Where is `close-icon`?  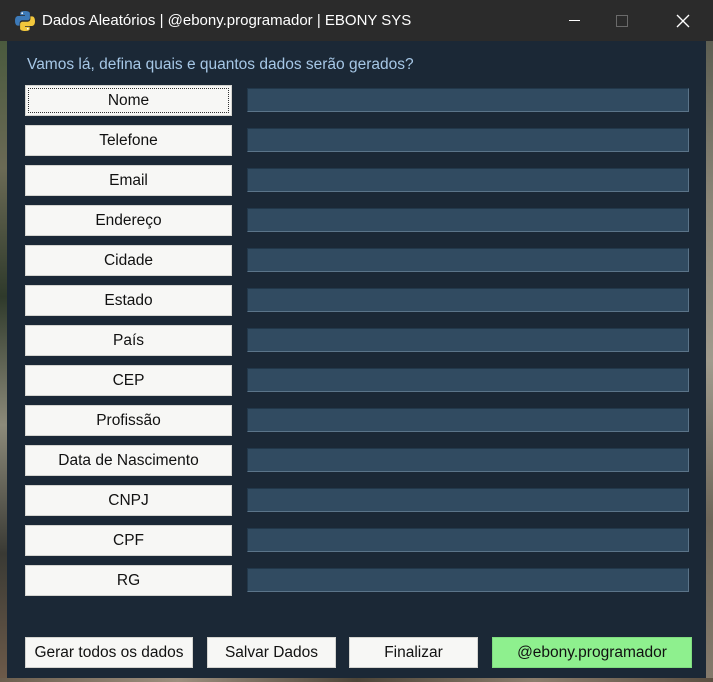 close-icon is located at coordinates (683, 21).